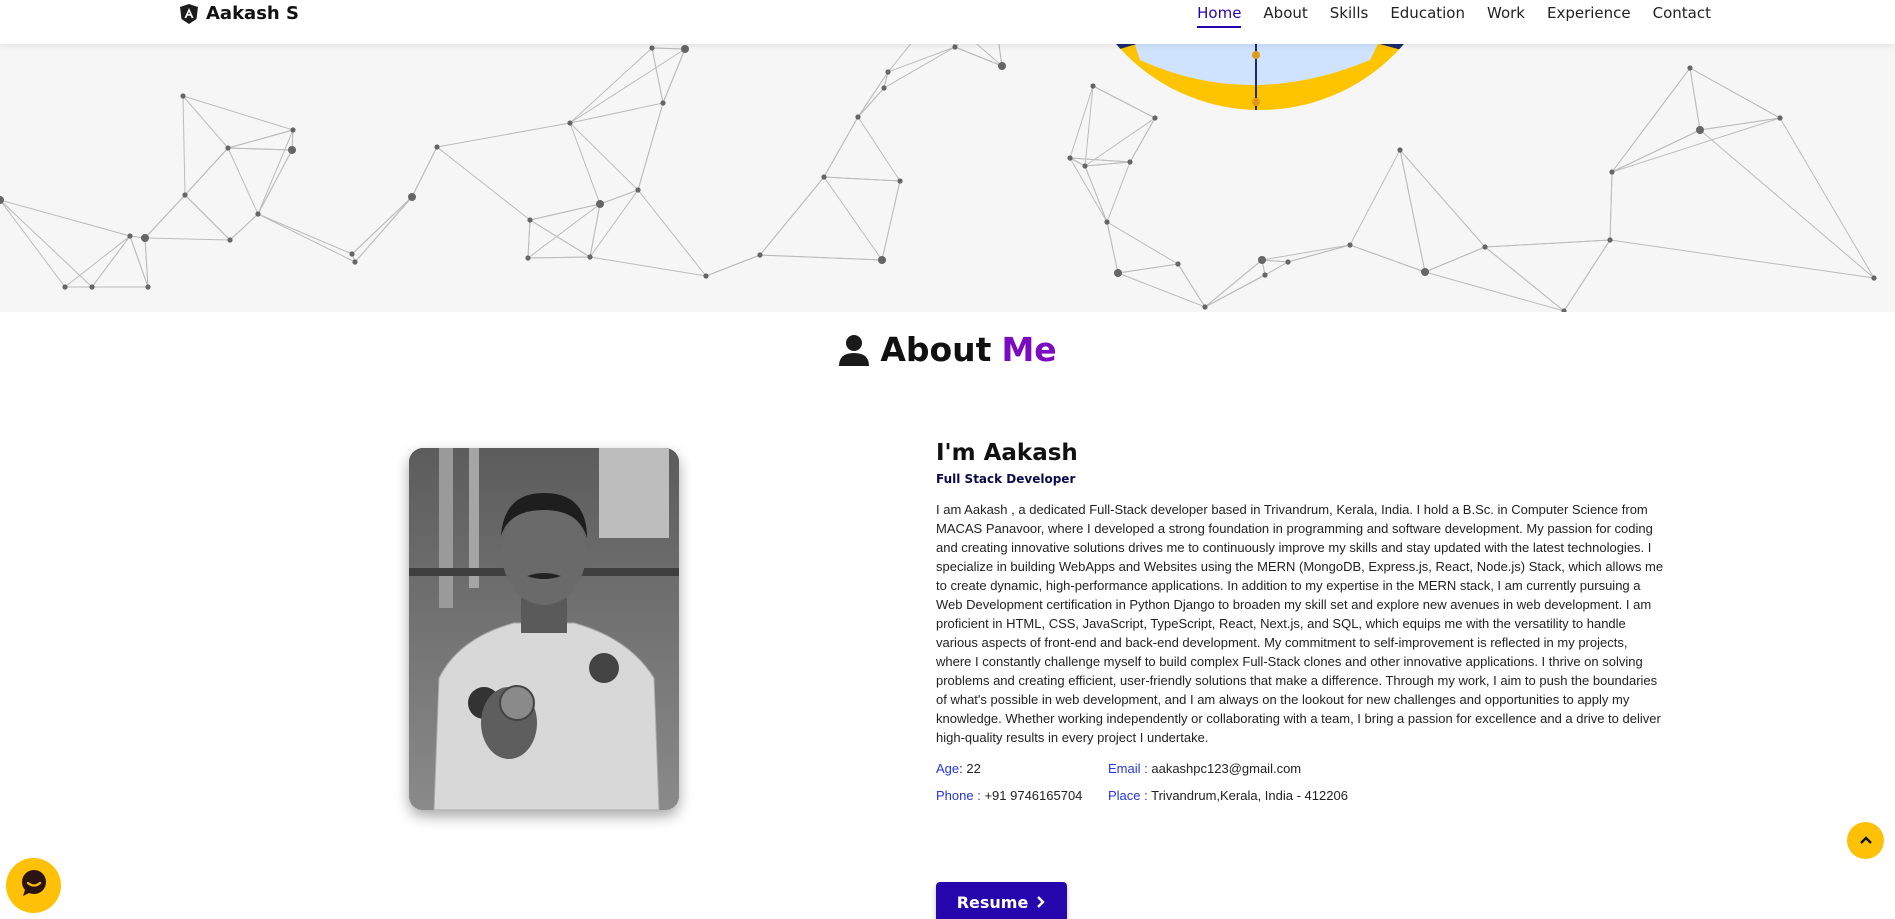 The height and width of the screenshot is (919, 1895). I want to click on brand: Aakash S, so click(239, 13).